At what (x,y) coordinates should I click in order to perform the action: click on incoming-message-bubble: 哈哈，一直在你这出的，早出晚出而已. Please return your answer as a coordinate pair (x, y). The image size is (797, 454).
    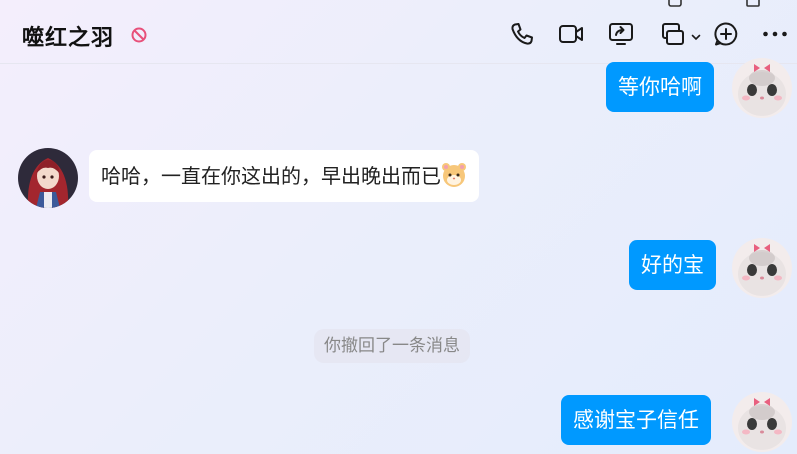
    Looking at the image, I should click on (284, 176).